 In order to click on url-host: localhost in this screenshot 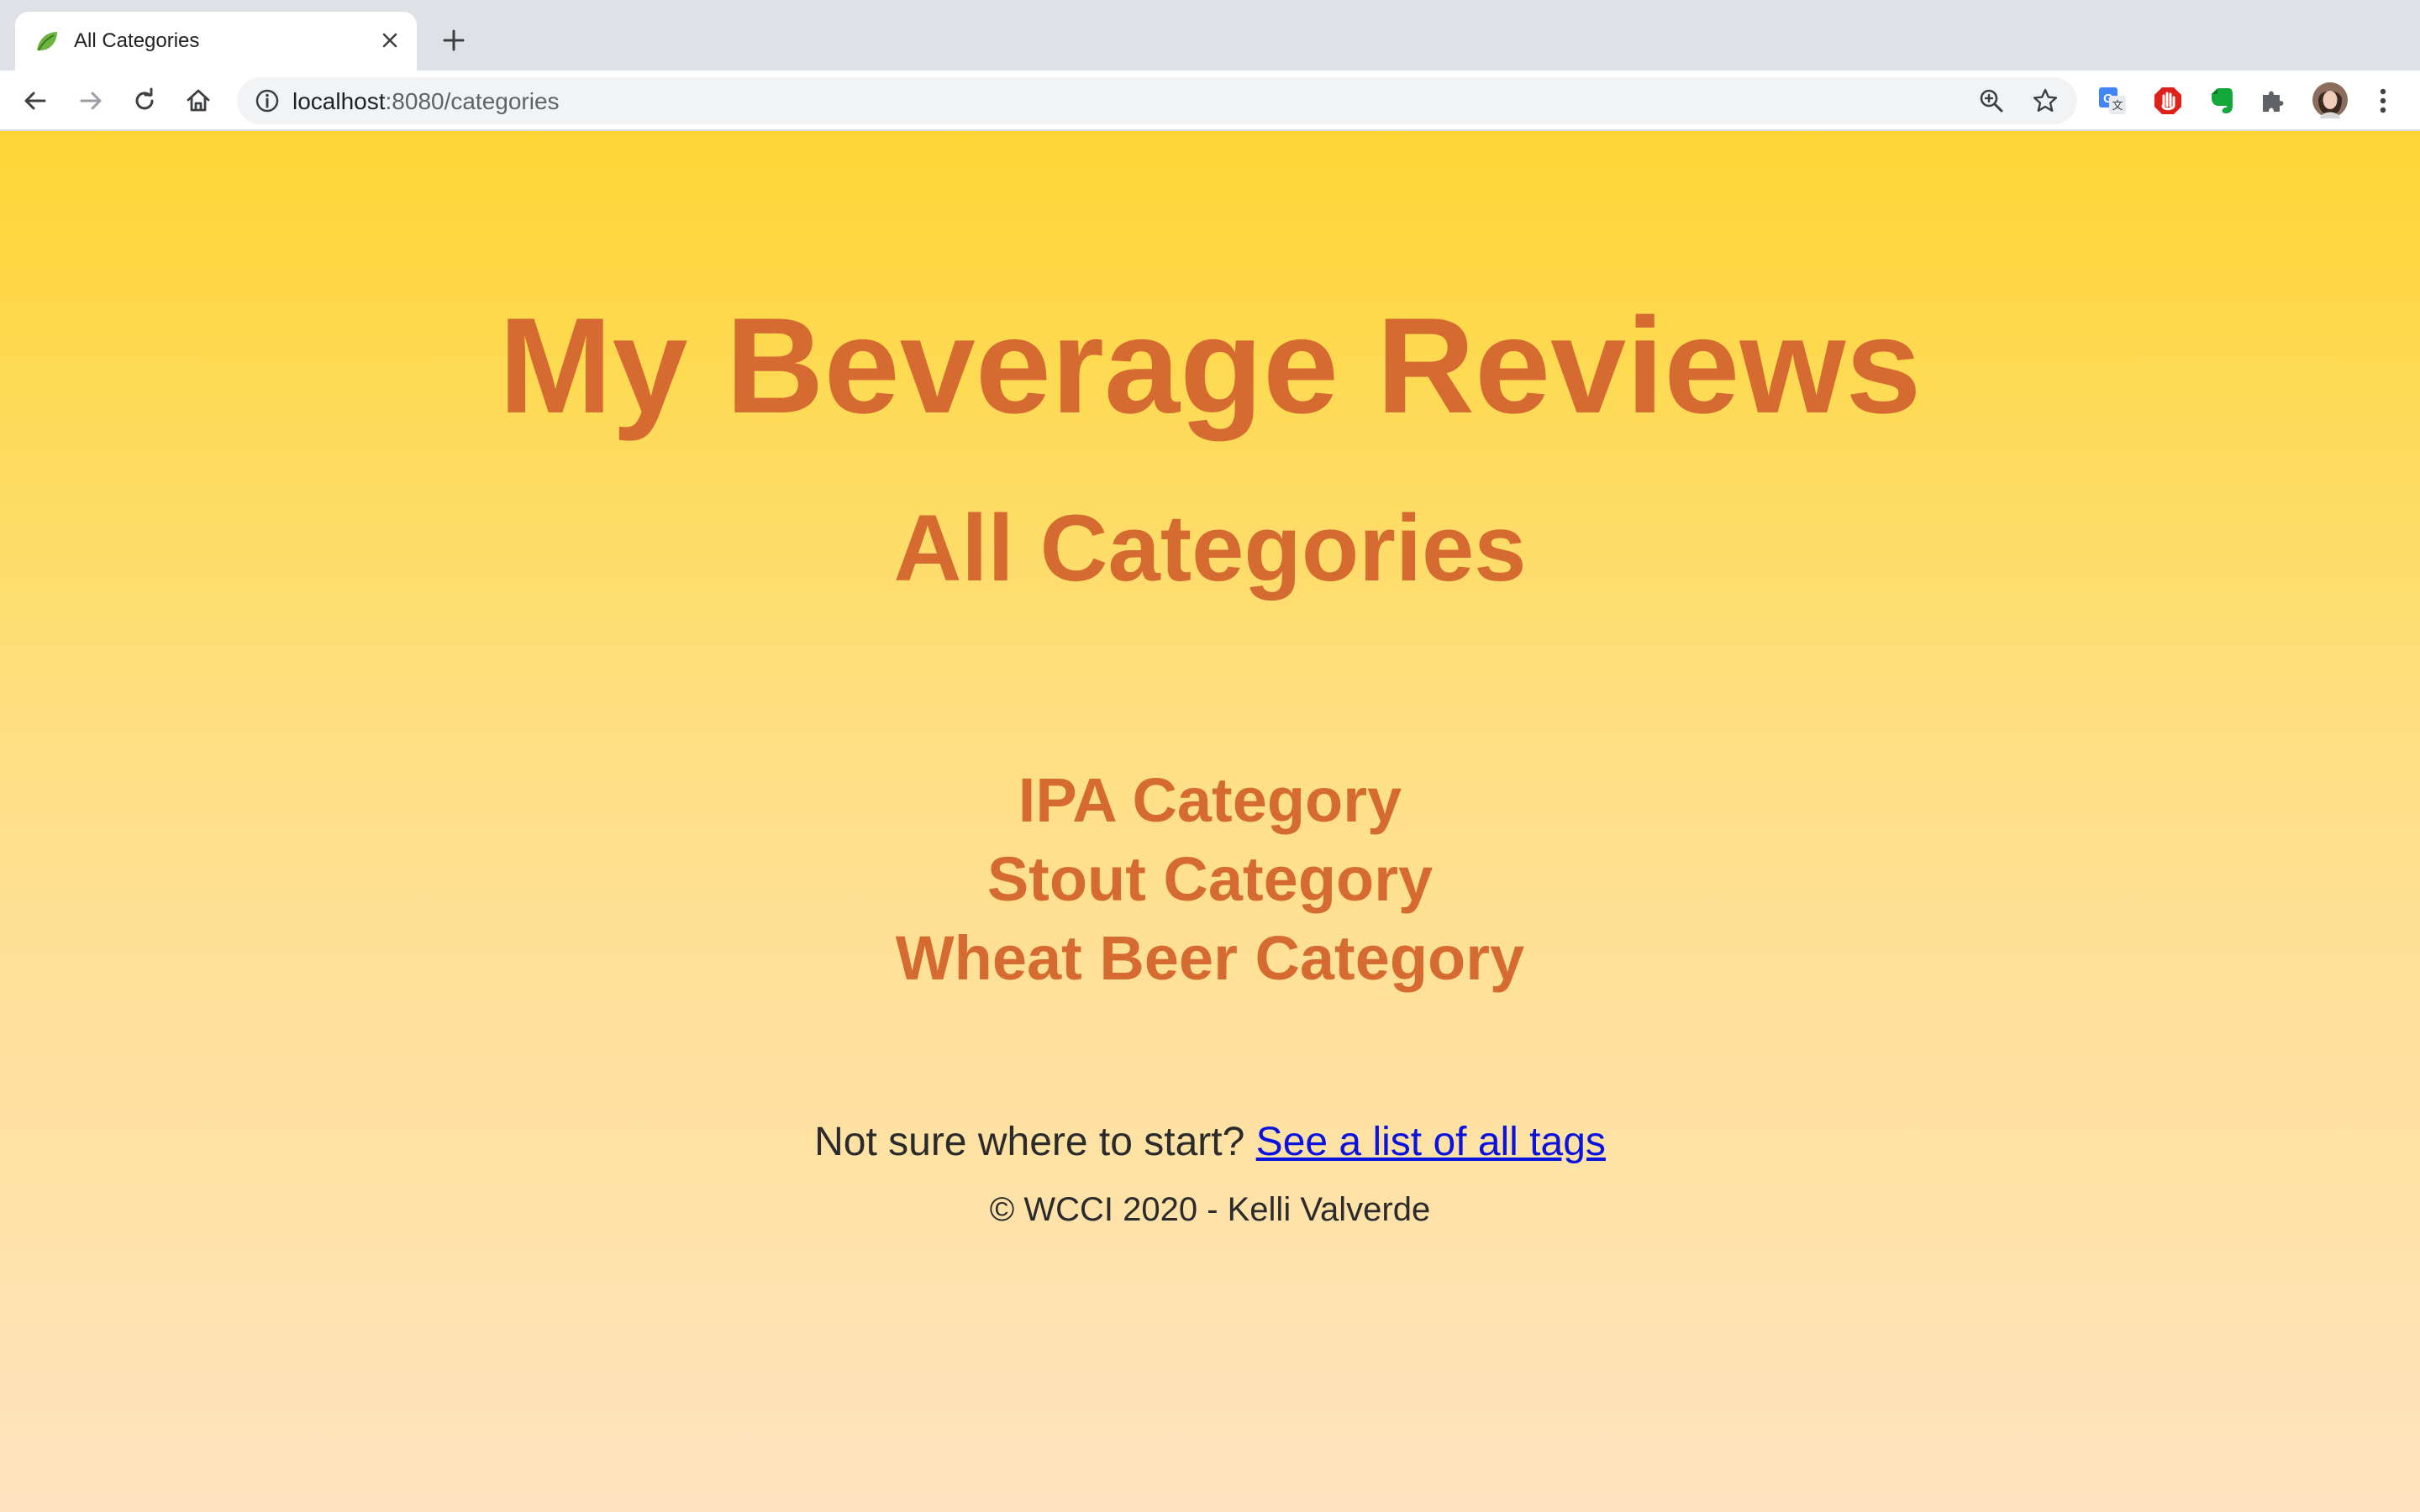, I will do `click(339, 101)`.